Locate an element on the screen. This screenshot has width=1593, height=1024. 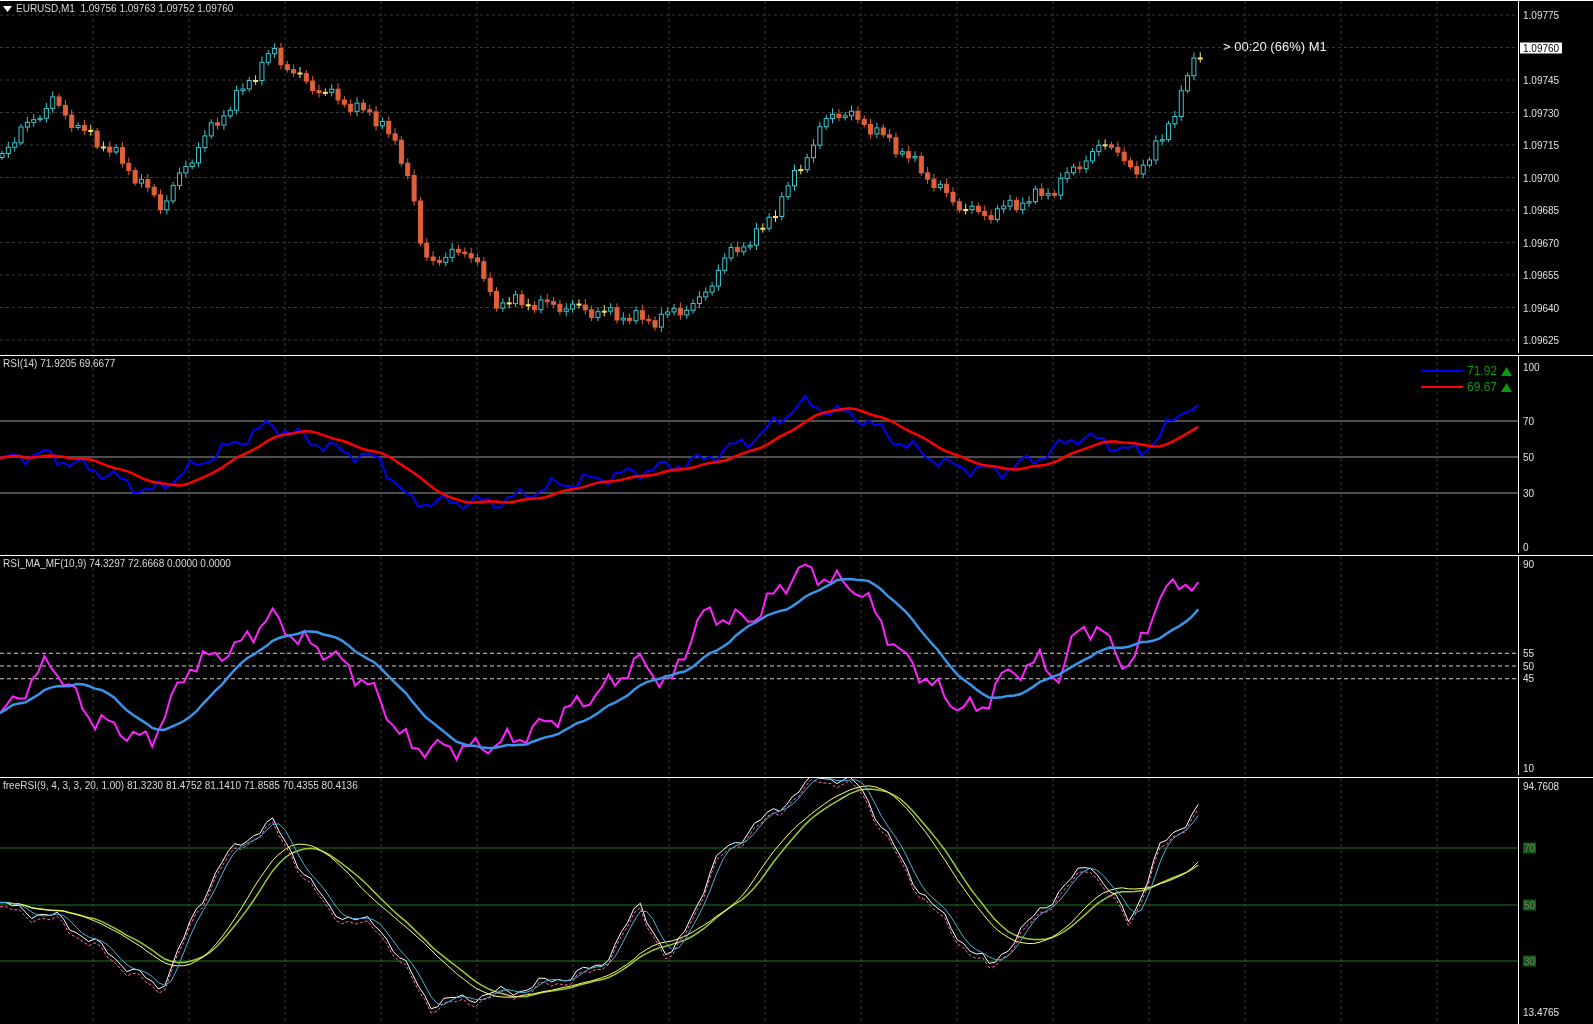
rsi-axis-label: 50 is located at coordinates (1529, 457).